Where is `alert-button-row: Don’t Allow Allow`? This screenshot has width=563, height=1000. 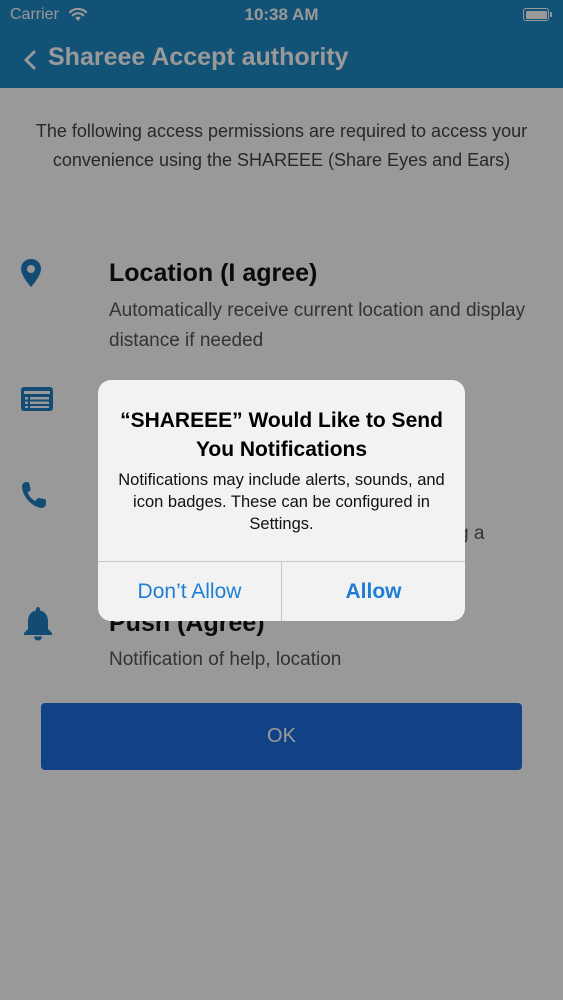
alert-button-row: Don’t Allow Allow is located at coordinates (281, 591).